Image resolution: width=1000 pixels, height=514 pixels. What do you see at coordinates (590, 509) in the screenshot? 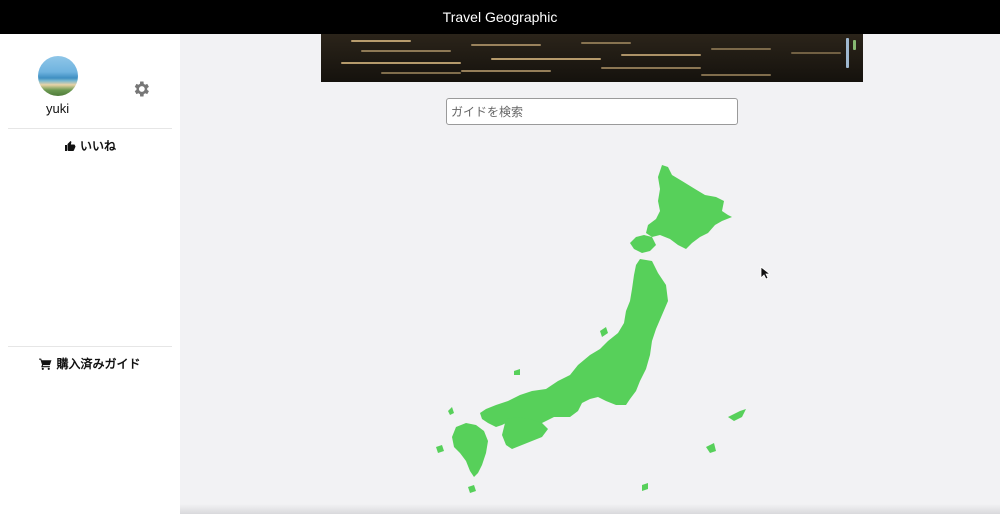
I see `scroll-edge` at bounding box center [590, 509].